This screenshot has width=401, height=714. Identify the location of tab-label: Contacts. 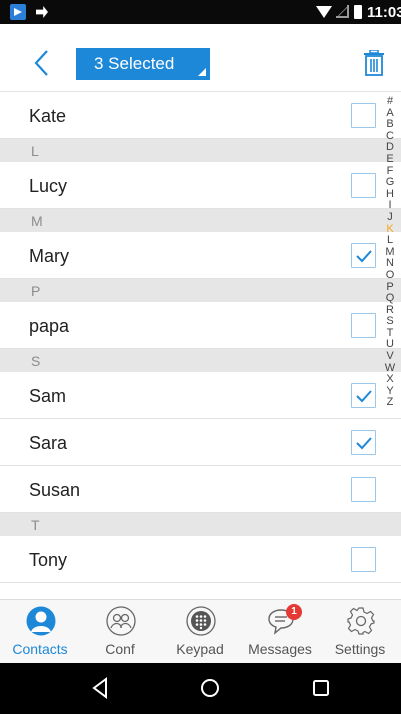
(40, 649).